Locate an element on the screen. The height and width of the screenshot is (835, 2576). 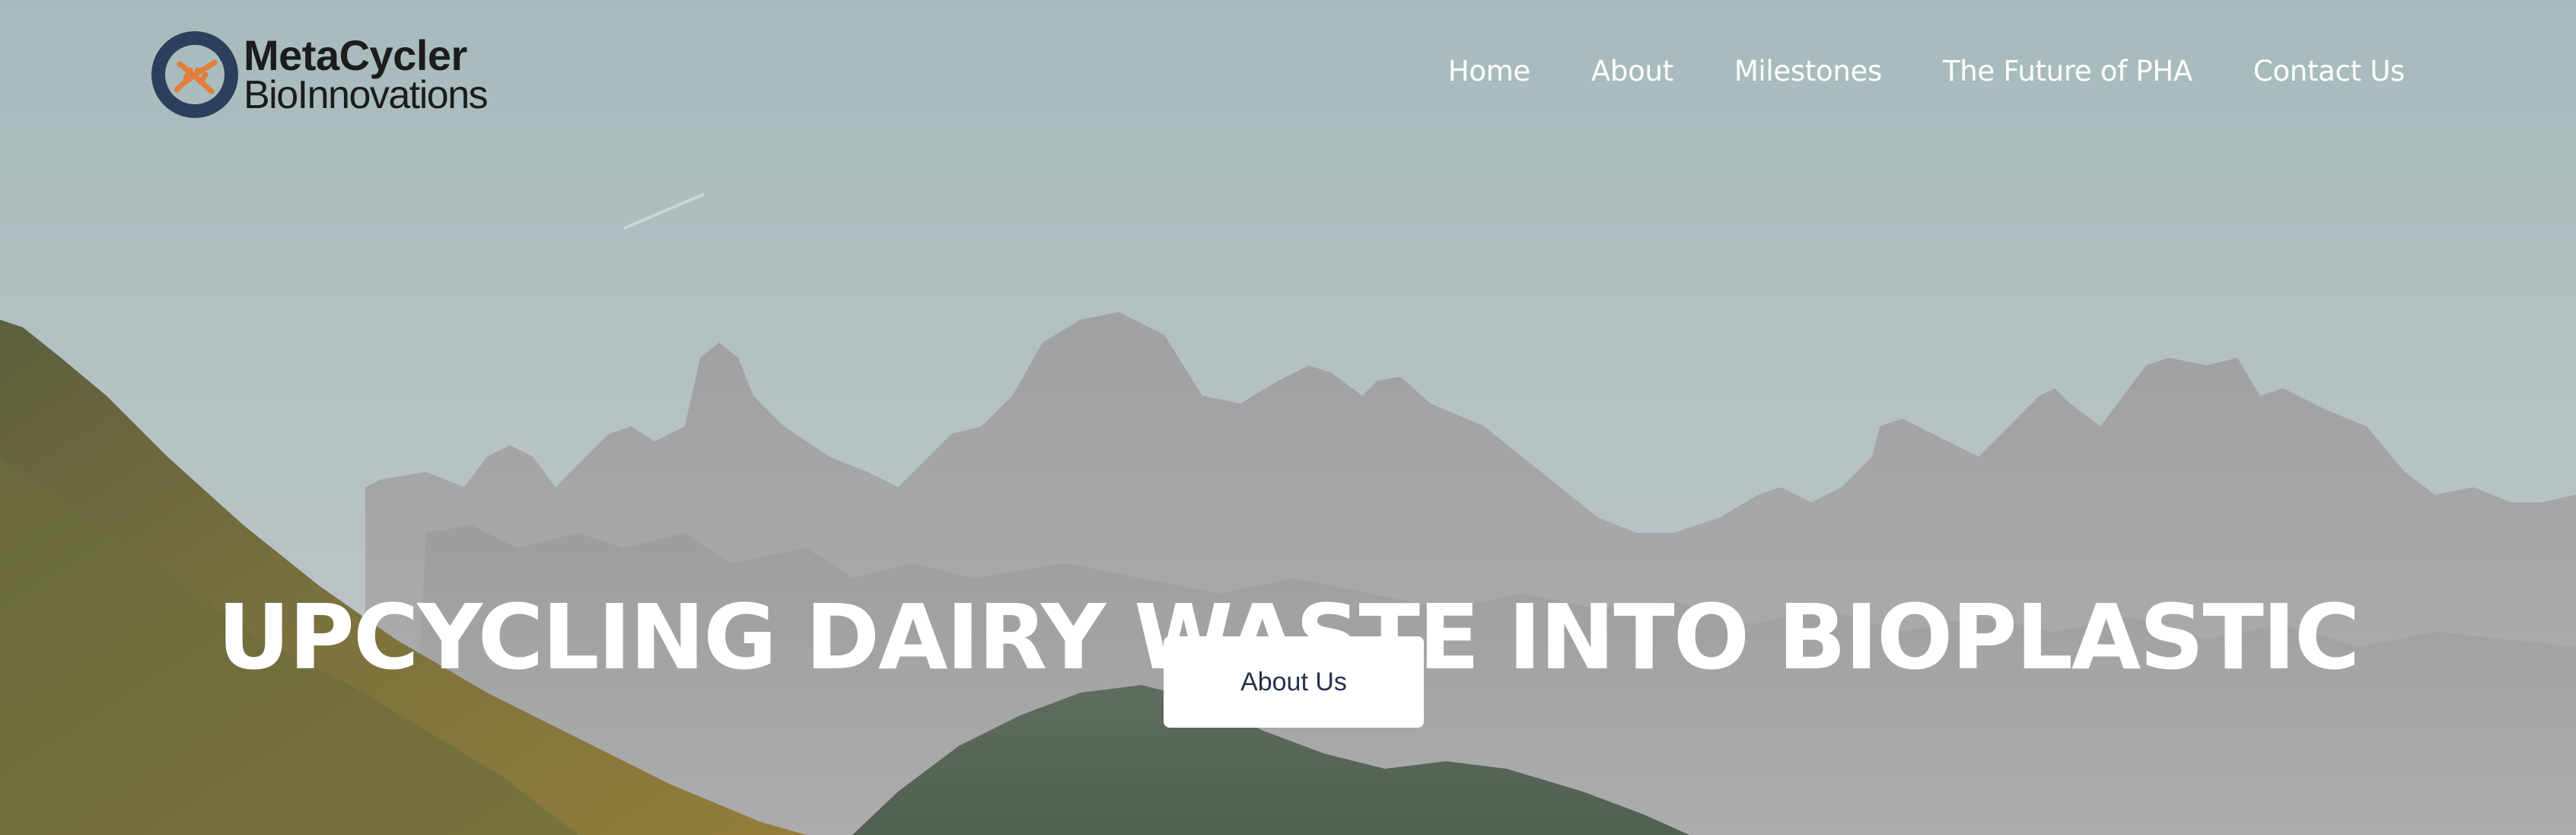
nav-link-home: Home is located at coordinates (1489, 72).